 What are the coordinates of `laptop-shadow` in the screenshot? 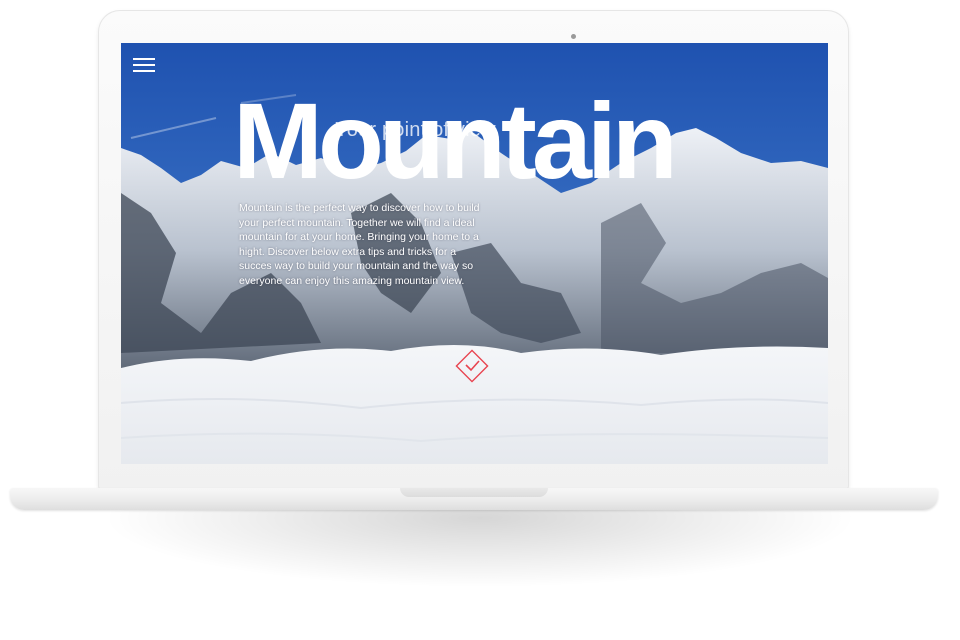 It's located at (480, 550).